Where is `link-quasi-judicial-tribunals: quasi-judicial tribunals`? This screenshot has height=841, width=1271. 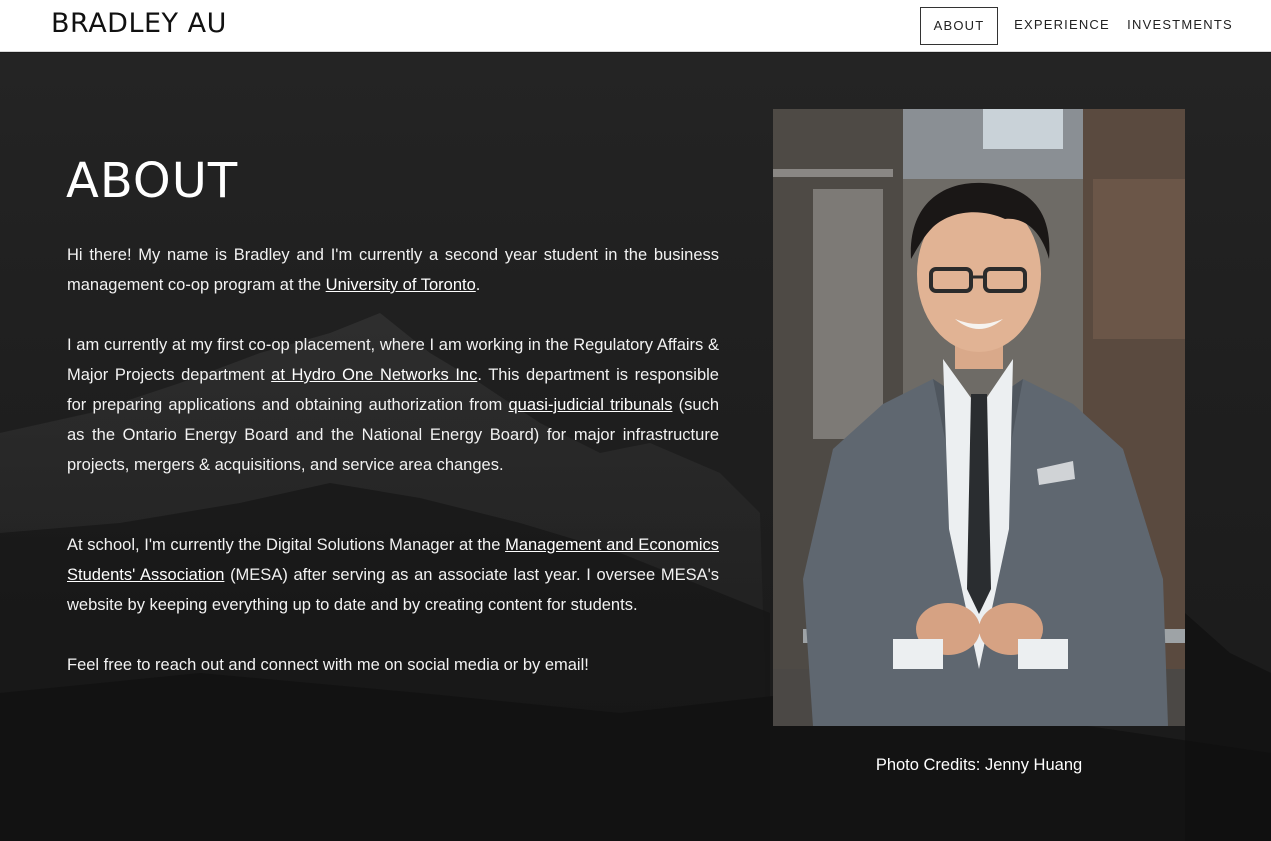 link-quasi-judicial-tribunals: quasi-judicial tribunals is located at coordinates (591, 405).